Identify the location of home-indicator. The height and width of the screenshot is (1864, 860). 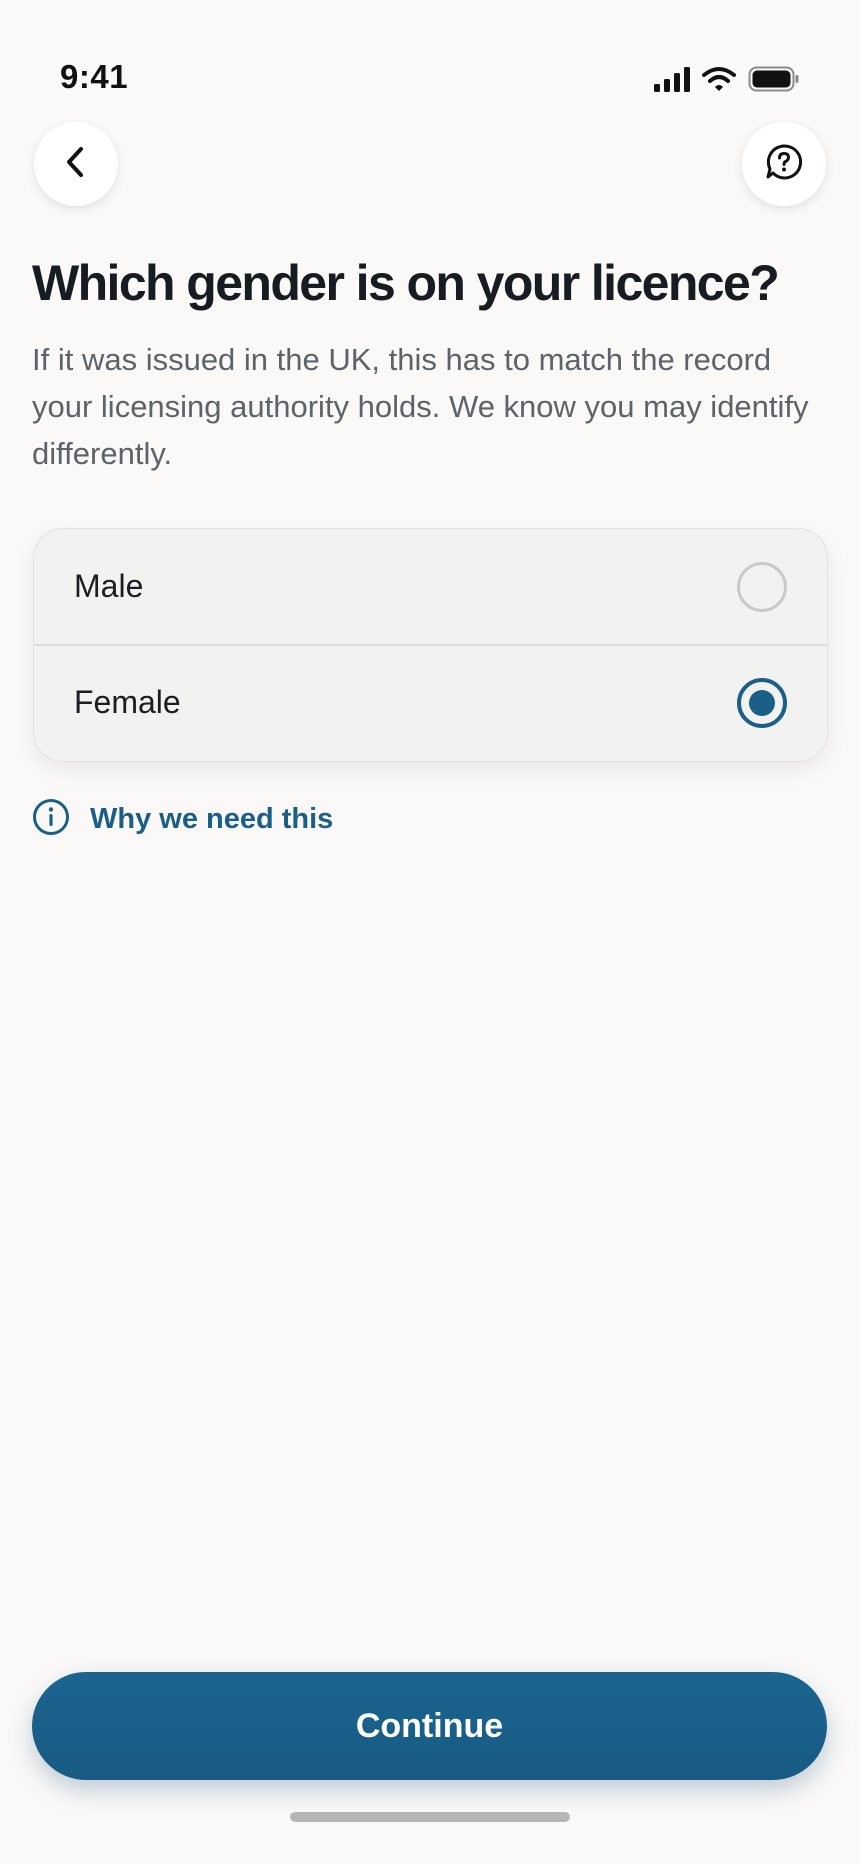
(430, 1817).